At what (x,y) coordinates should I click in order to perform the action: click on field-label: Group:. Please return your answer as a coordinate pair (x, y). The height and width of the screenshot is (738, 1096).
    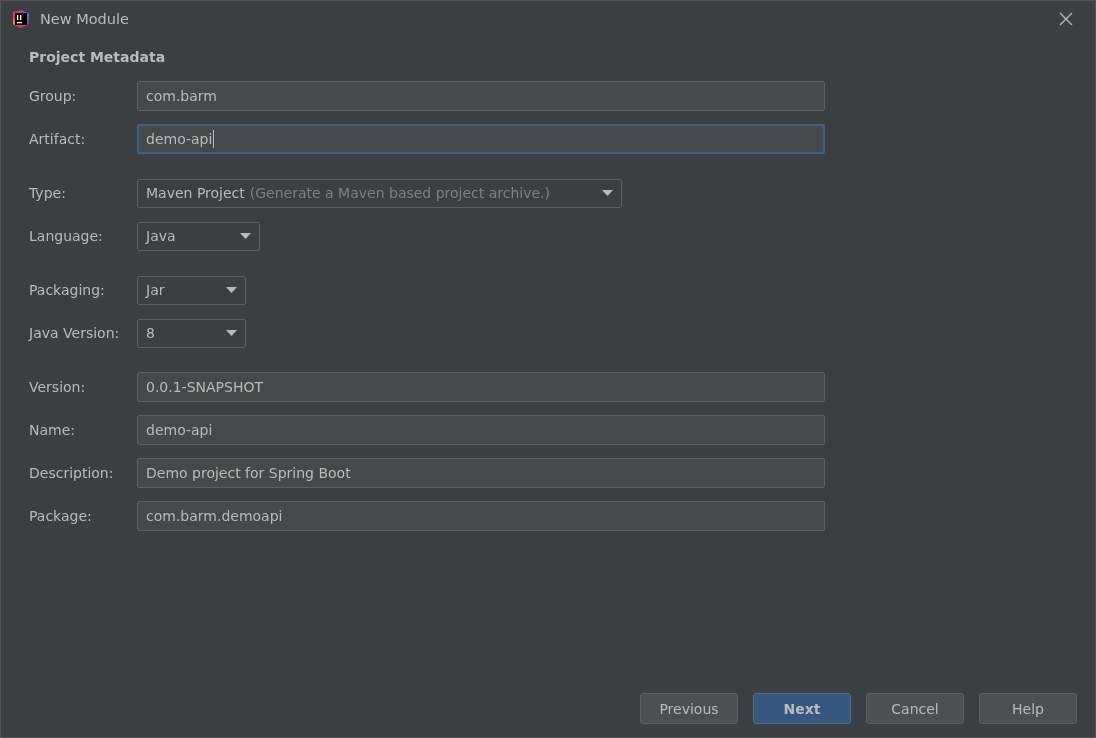
    Looking at the image, I should click on (53, 96).